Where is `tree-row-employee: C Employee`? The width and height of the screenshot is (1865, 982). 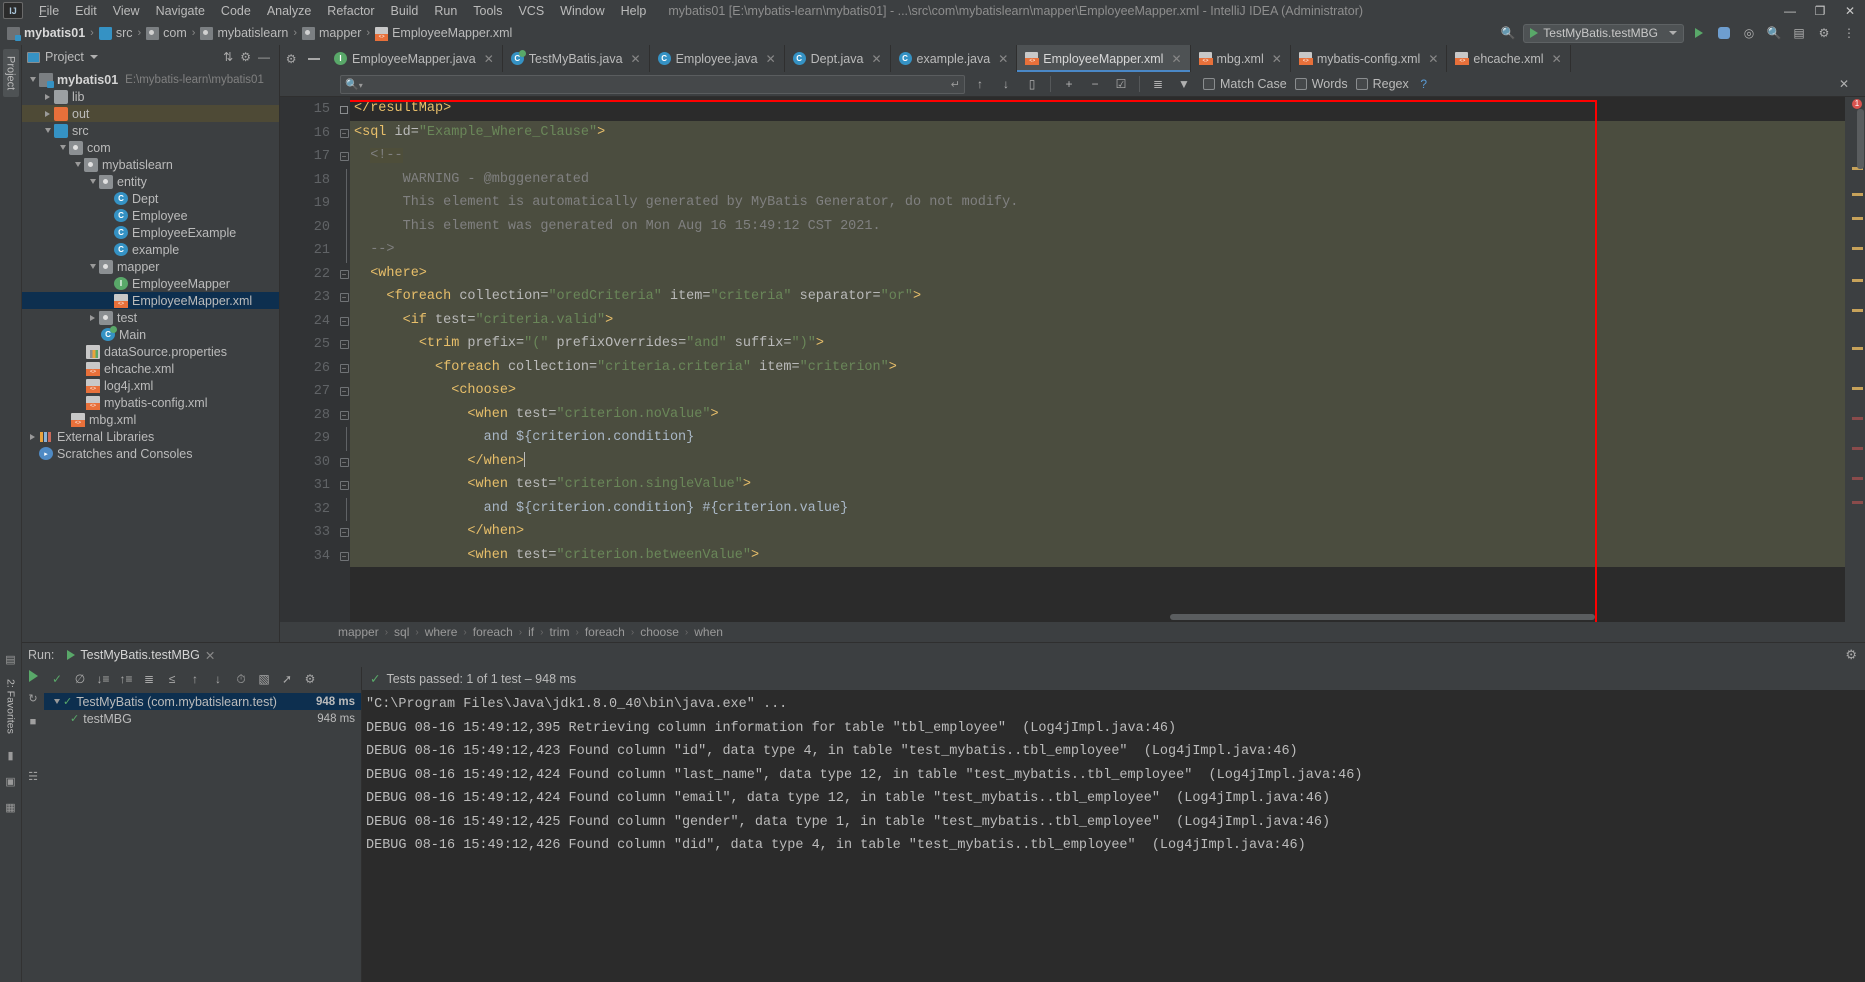 tree-row-employee: C Employee is located at coordinates (150, 215).